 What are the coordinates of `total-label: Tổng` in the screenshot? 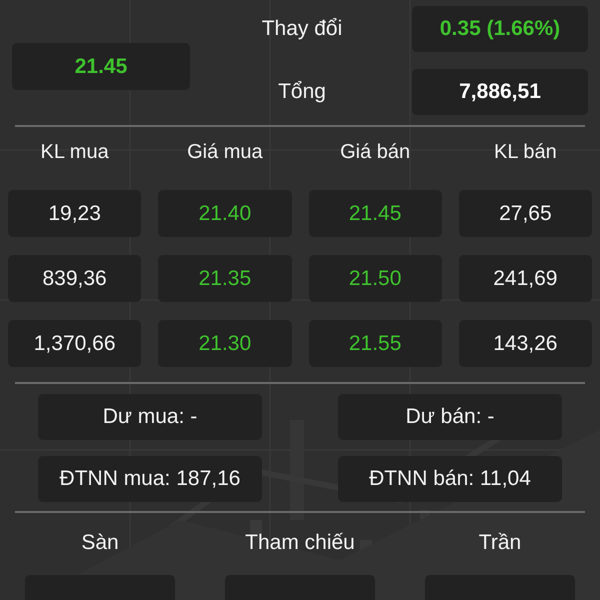 It's located at (302, 92).